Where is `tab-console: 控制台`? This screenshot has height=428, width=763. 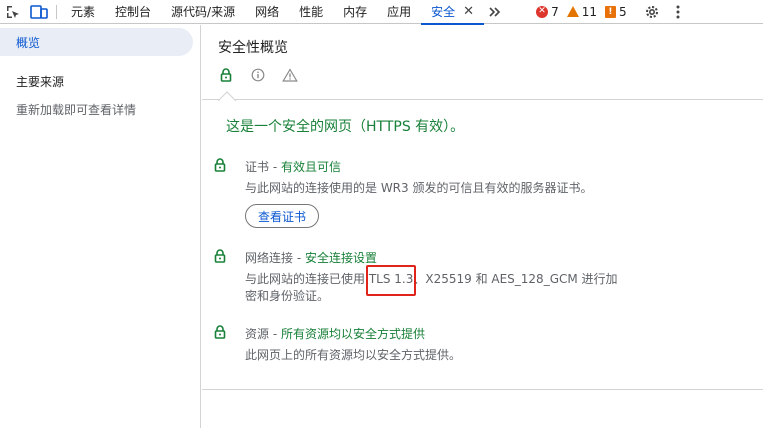
tab-console: 控制台 is located at coordinates (133, 12).